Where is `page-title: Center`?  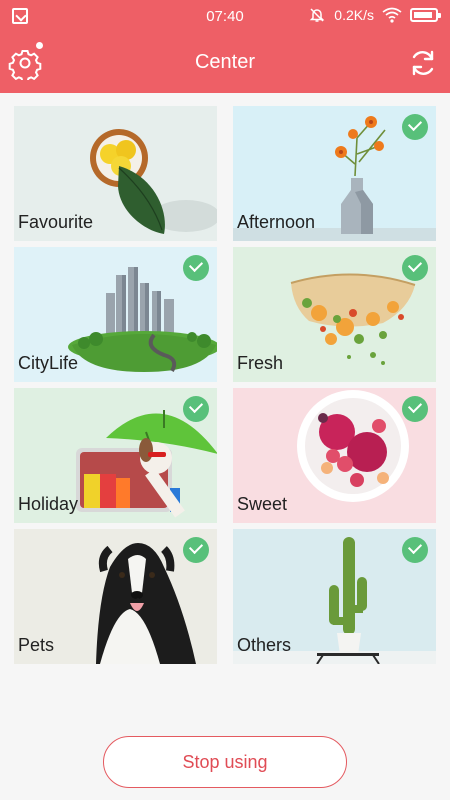 page-title: Center is located at coordinates (225, 62).